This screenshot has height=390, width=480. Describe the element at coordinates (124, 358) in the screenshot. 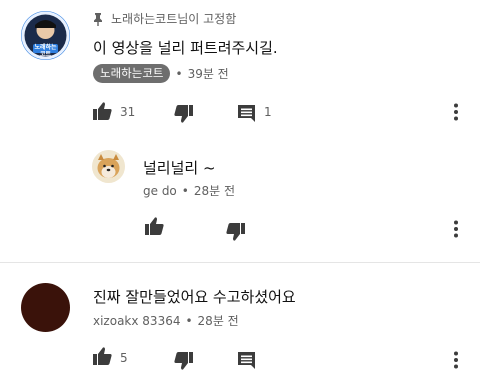

I see `like-count: 5` at that location.